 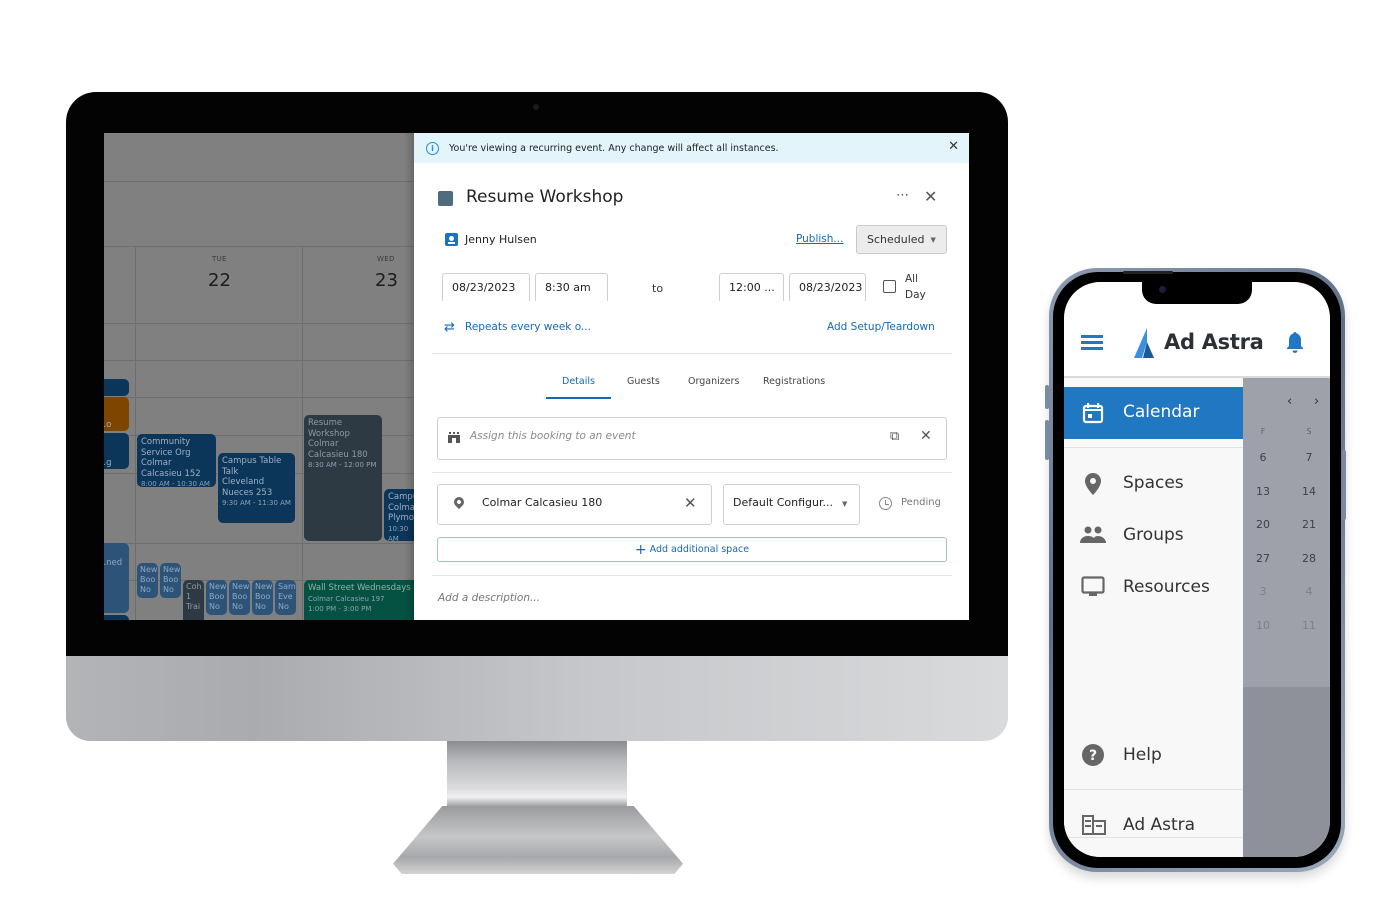 What do you see at coordinates (902, 195) in the screenshot?
I see `more-options-button: ⋯` at bounding box center [902, 195].